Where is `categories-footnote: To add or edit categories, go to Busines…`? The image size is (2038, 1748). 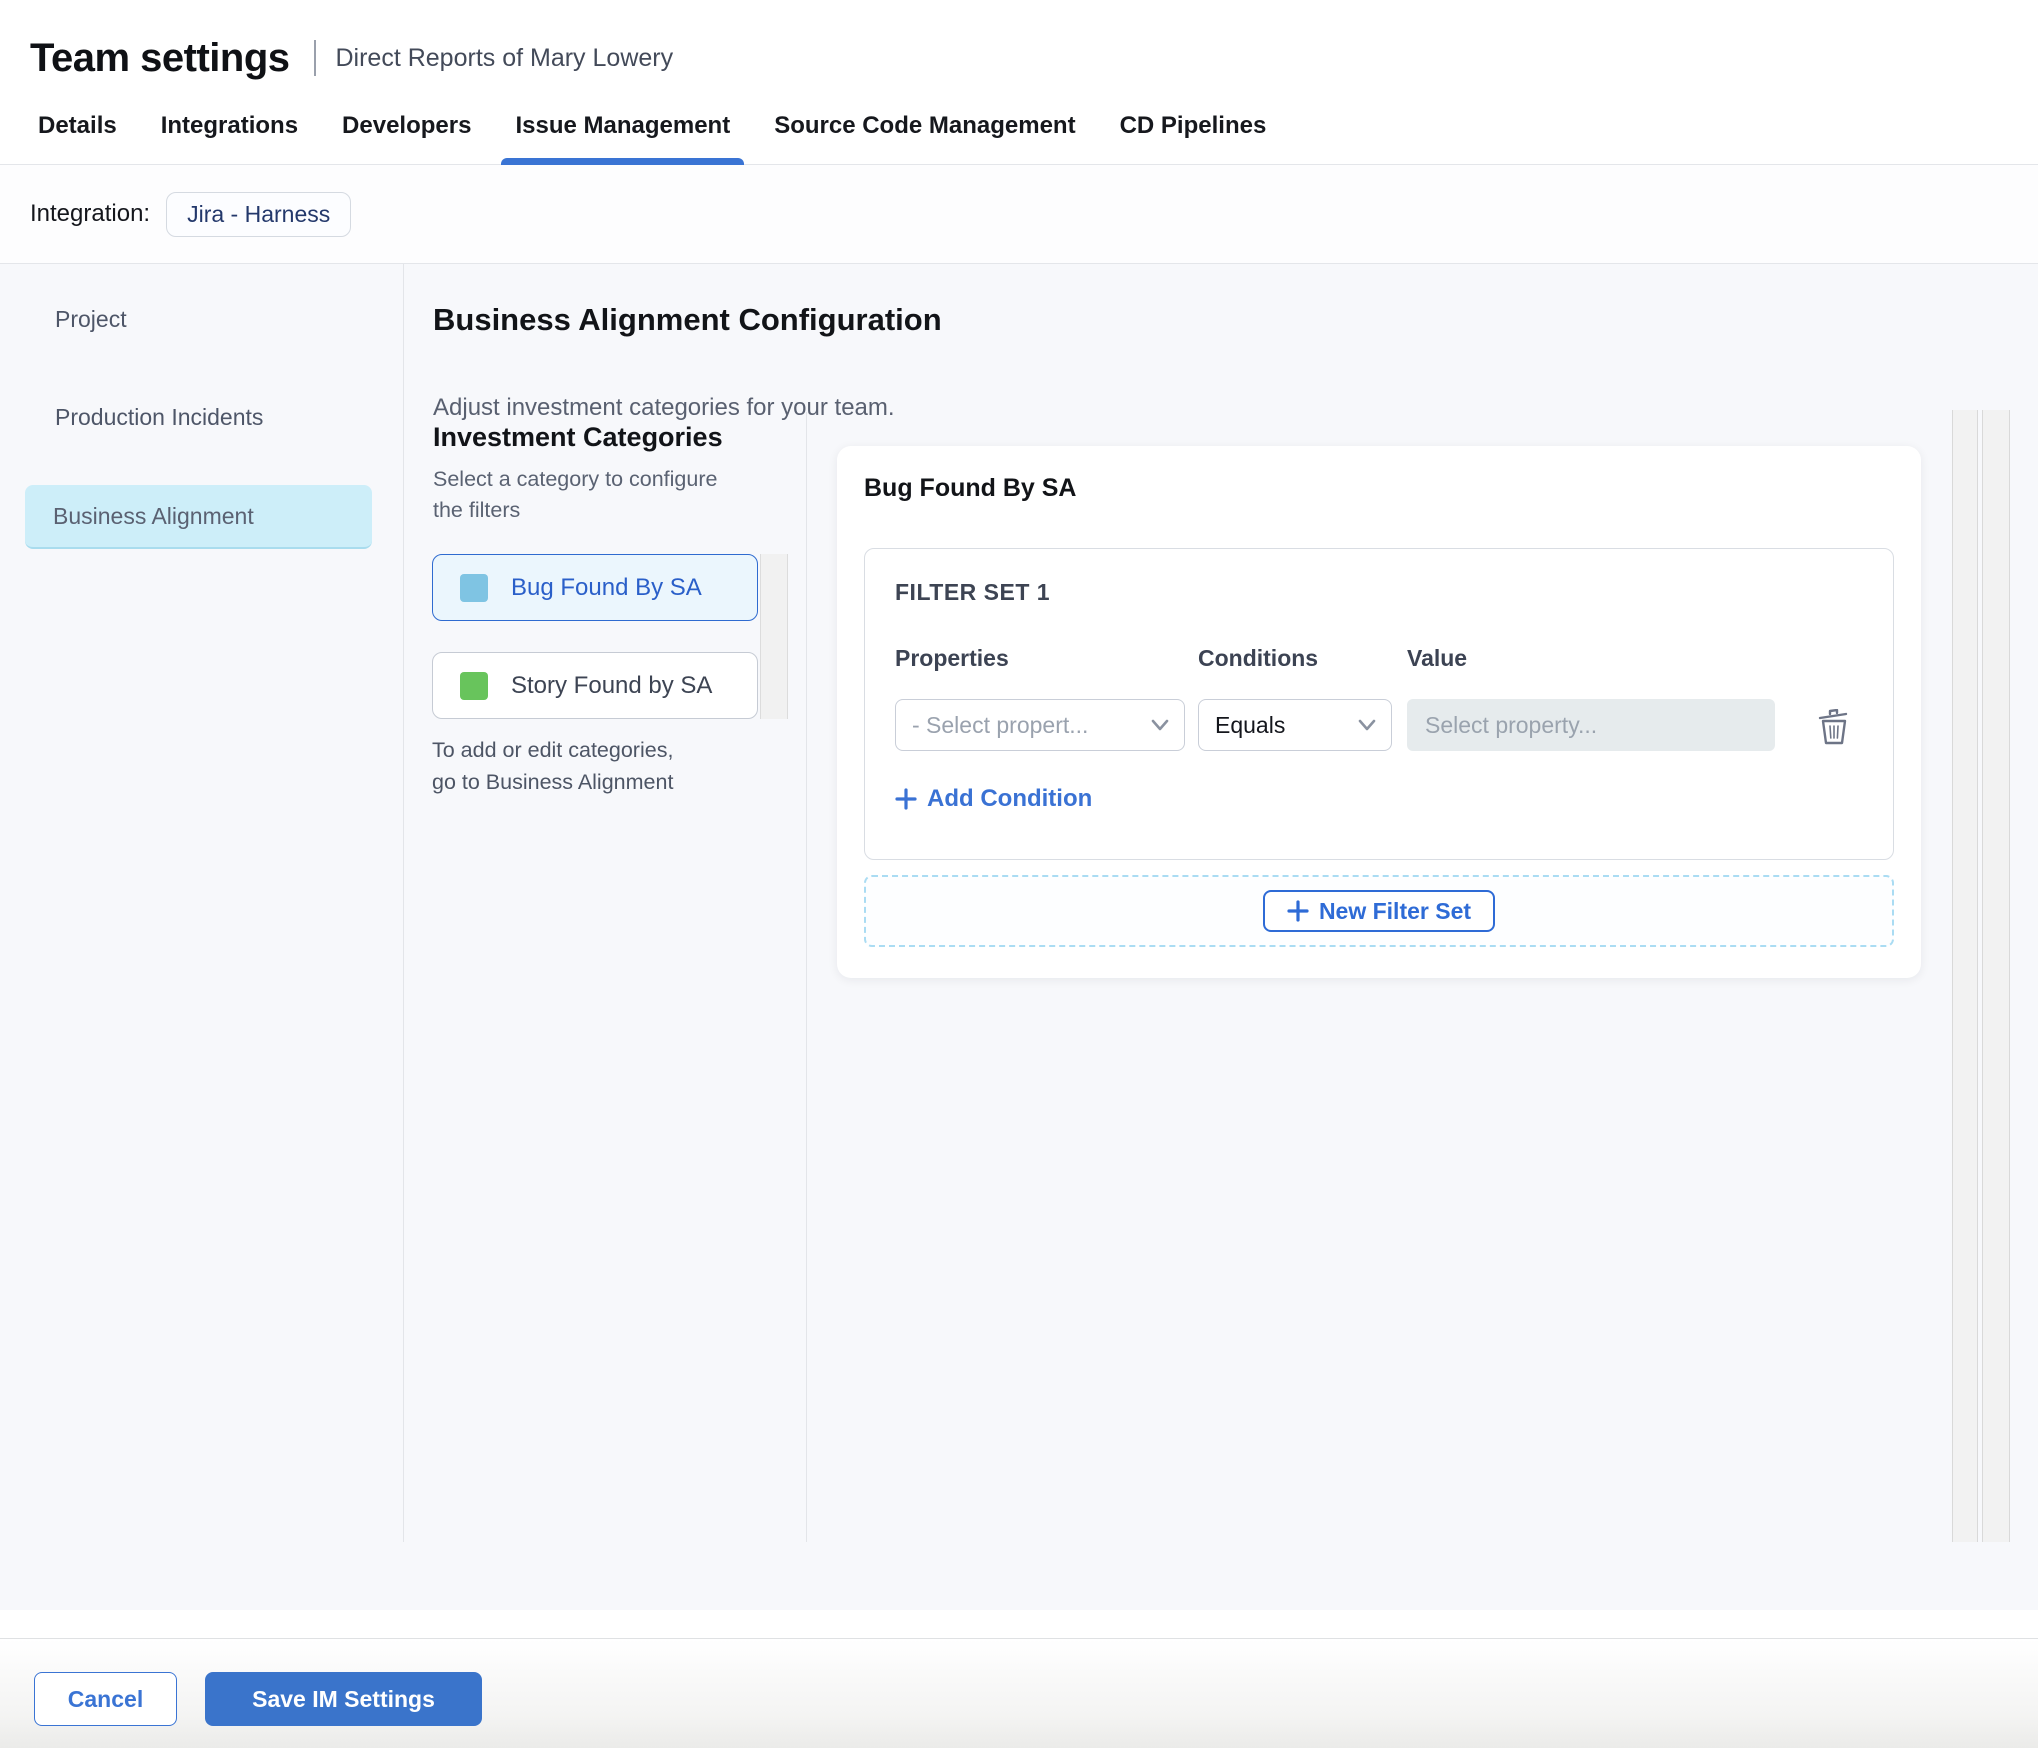 categories-footnote: To add or edit categories, go to Busines… is located at coordinates (553, 766).